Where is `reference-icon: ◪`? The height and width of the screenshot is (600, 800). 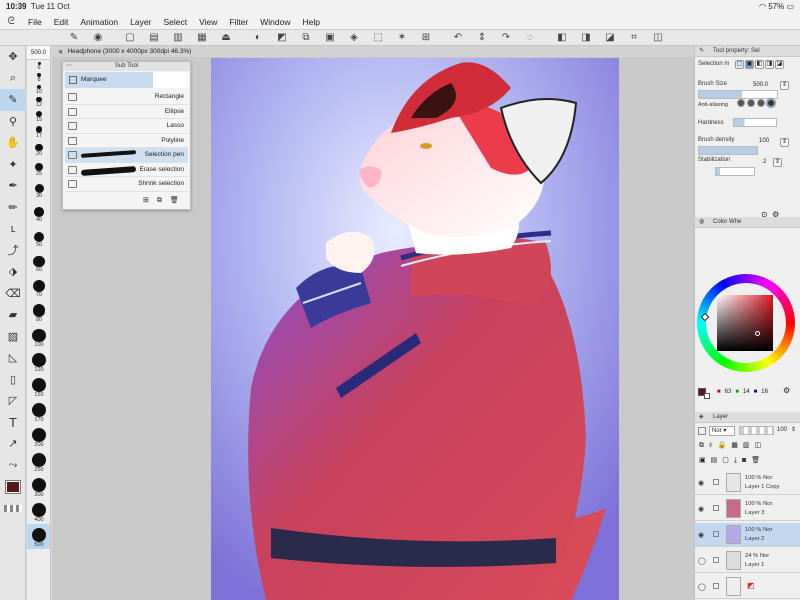
reference-icon: ◪ is located at coordinates (610, 38).